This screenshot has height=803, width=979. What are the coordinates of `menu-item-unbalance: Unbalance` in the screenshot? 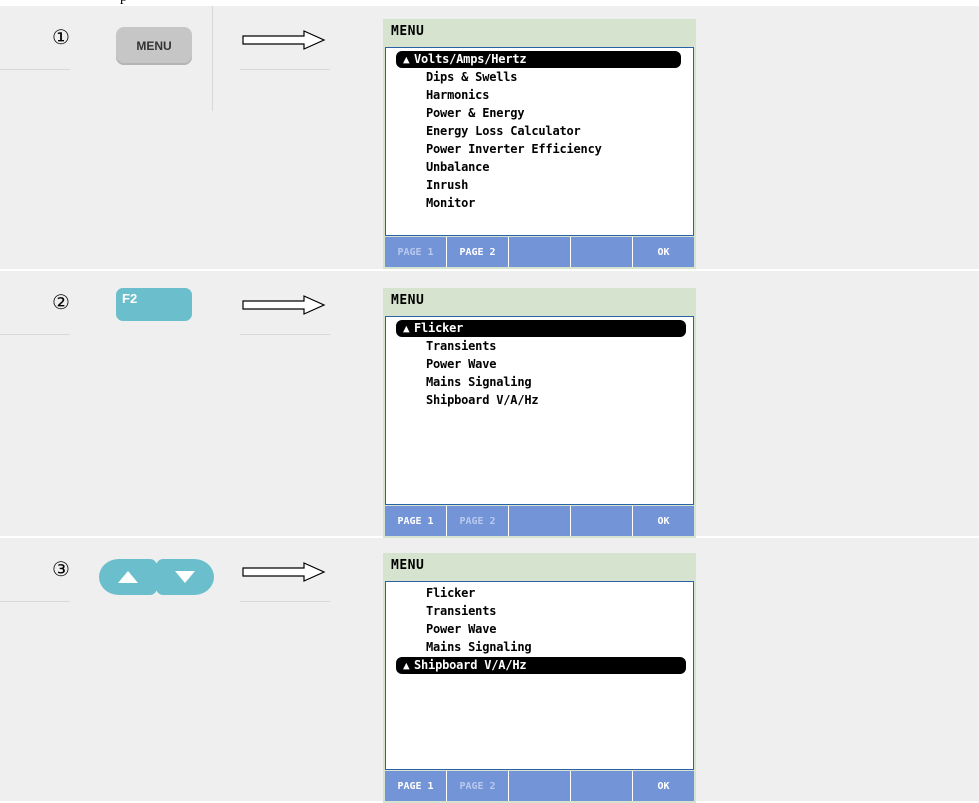 It's located at (444, 167).